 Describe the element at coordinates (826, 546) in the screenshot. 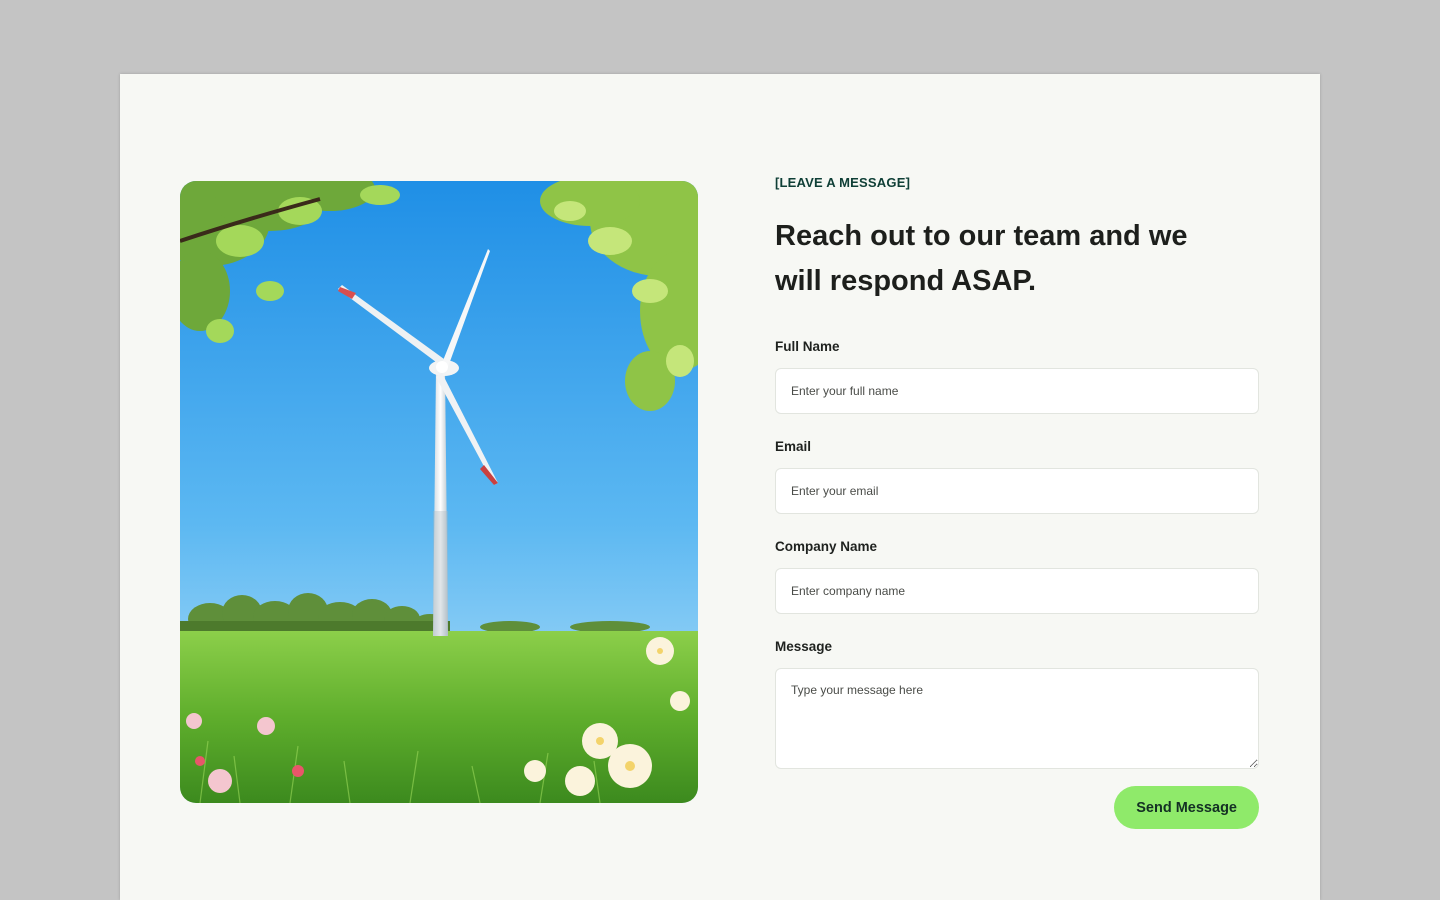

I see `company-name-label: Company Name` at that location.